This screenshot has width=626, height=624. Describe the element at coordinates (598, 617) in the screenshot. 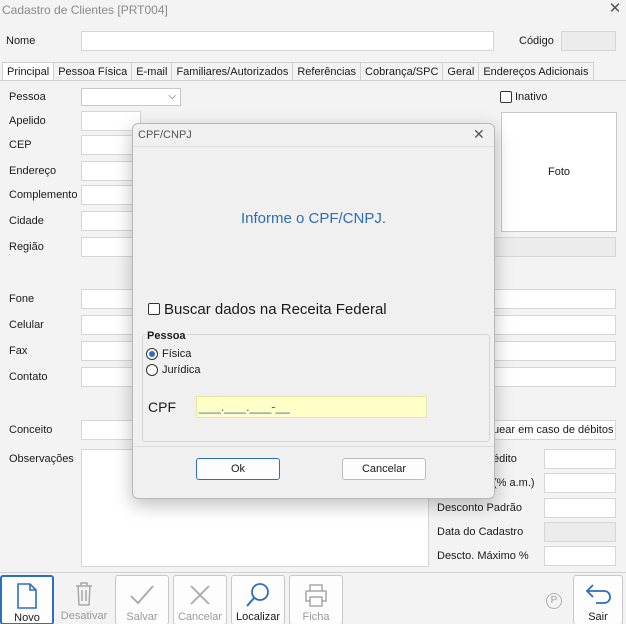

I see `sair-label: Sair` at that location.